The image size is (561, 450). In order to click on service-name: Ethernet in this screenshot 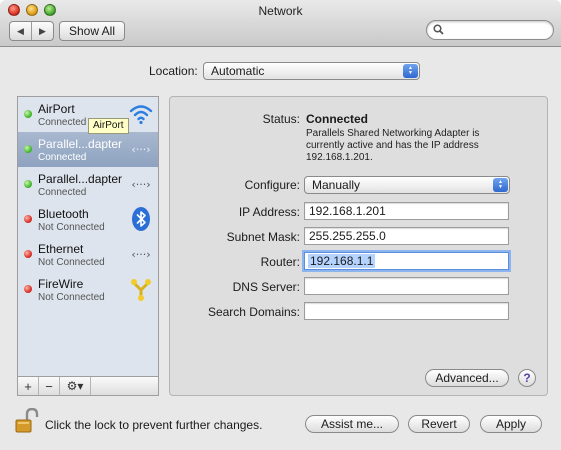, I will do `click(61, 249)`.